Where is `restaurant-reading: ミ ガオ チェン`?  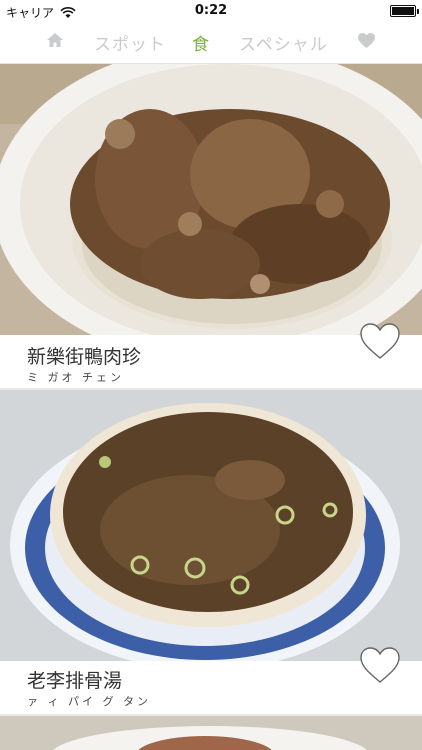
restaurant-reading: ミ ガオ チェン is located at coordinates (75, 377).